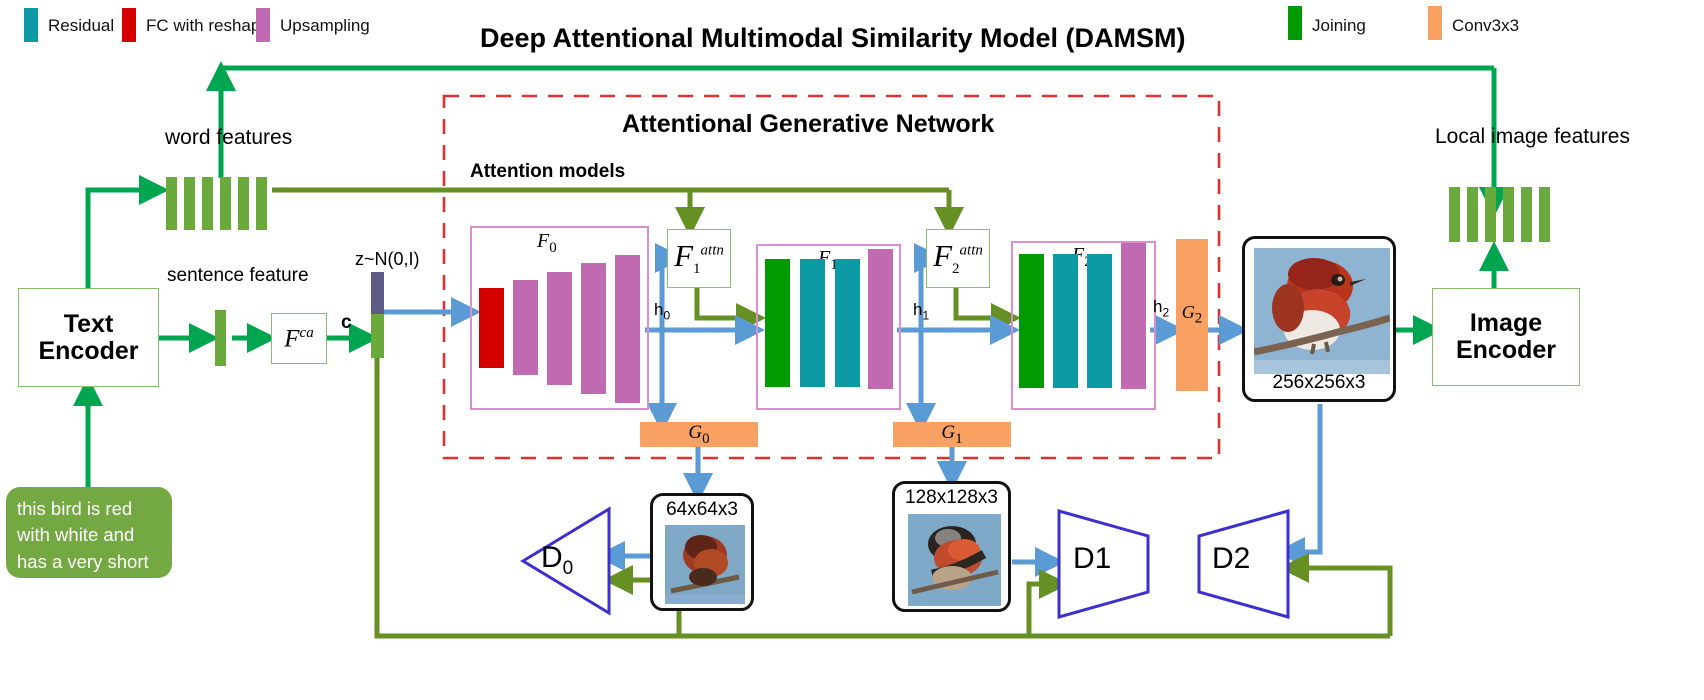  What do you see at coordinates (129, 25) in the screenshot?
I see `legend-swatch-fc-reshape` at bounding box center [129, 25].